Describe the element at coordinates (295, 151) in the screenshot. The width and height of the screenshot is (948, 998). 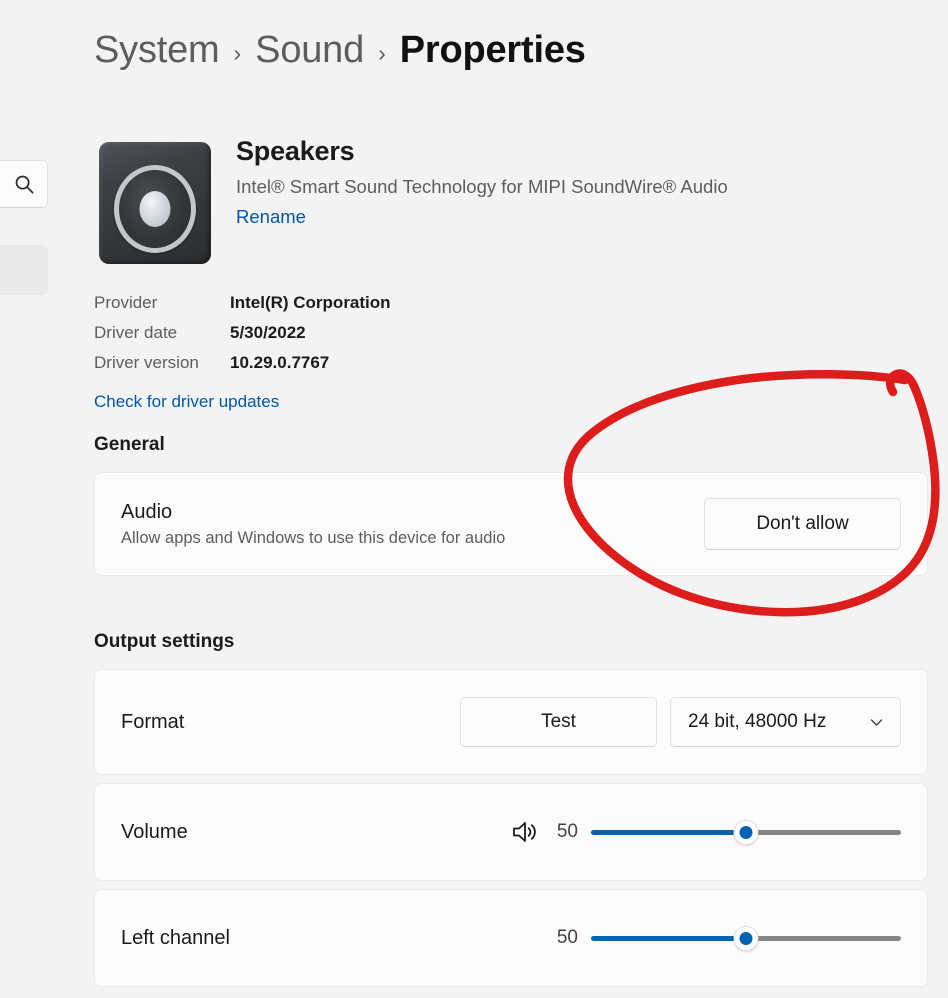
I see `device-name: Speakers` at that location.